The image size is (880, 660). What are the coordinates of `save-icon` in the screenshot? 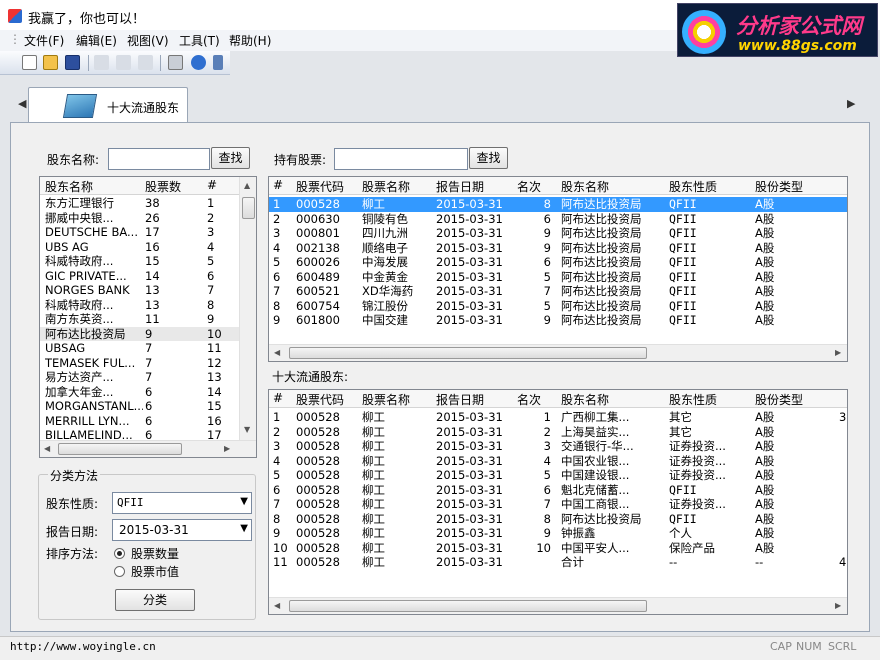 It's located at (72, 62).